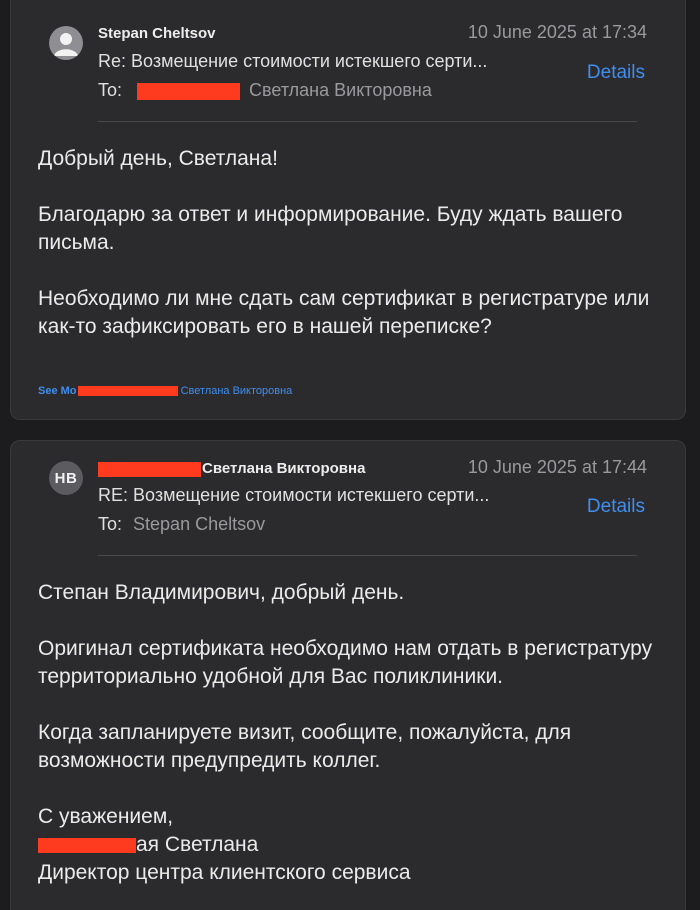  Describe the element at coordinates (57, 391) in the screenshot. I see `see-more-label: See Mo` at that location.